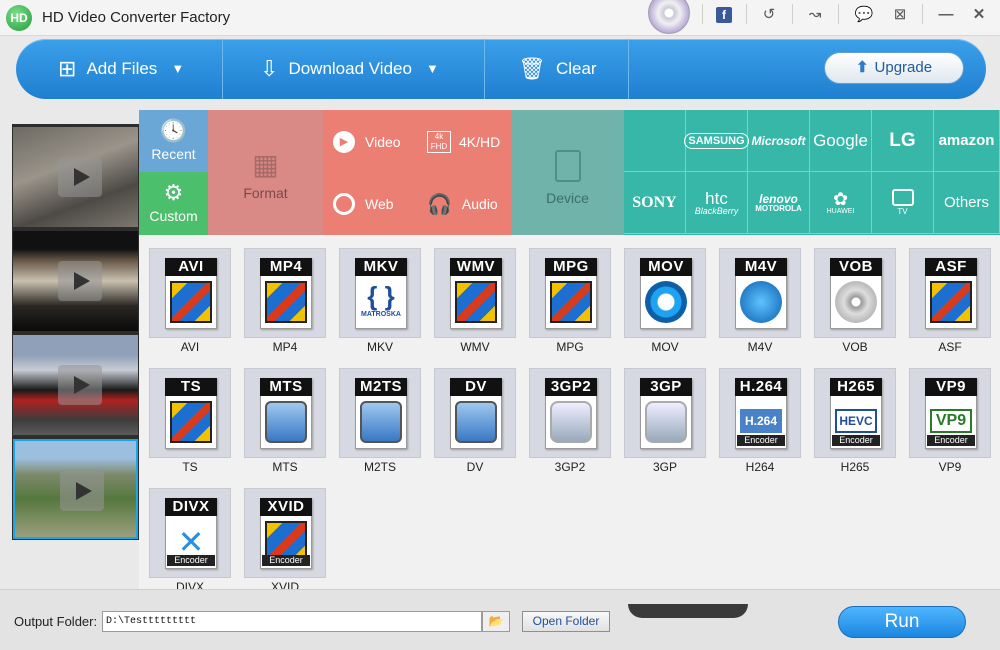 This screenshot has width=1000, height=650. What do you see at coordinates (864, 15) in the screenshot?
I see `feedback-button: 💬` at bounding box center [864, 15].